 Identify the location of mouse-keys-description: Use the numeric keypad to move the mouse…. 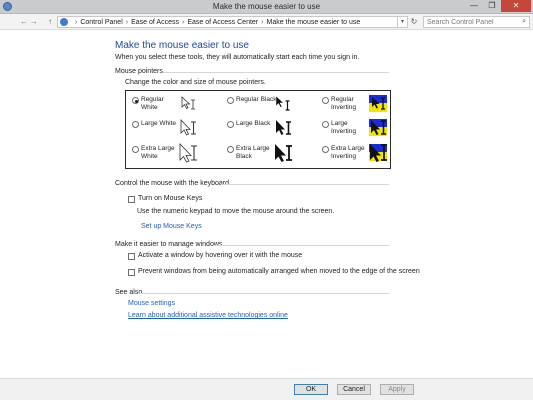
(236, 211).